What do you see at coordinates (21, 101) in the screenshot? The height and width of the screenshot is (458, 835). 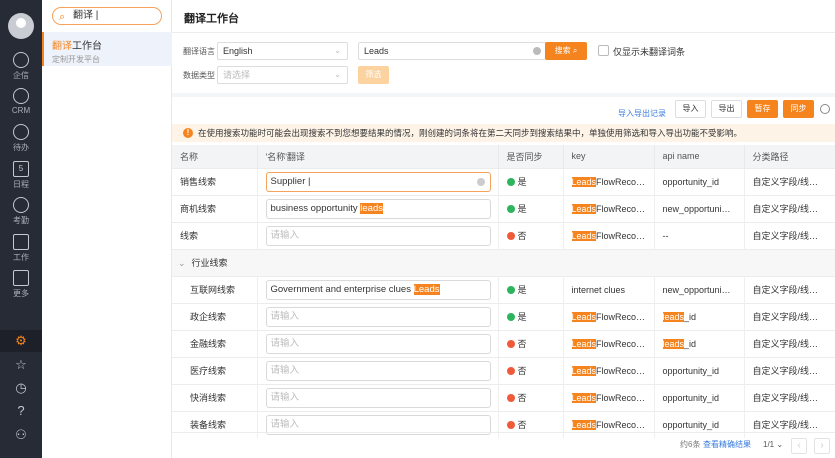 I see `nav-crm: CRM` at bounding box center [21, 101].